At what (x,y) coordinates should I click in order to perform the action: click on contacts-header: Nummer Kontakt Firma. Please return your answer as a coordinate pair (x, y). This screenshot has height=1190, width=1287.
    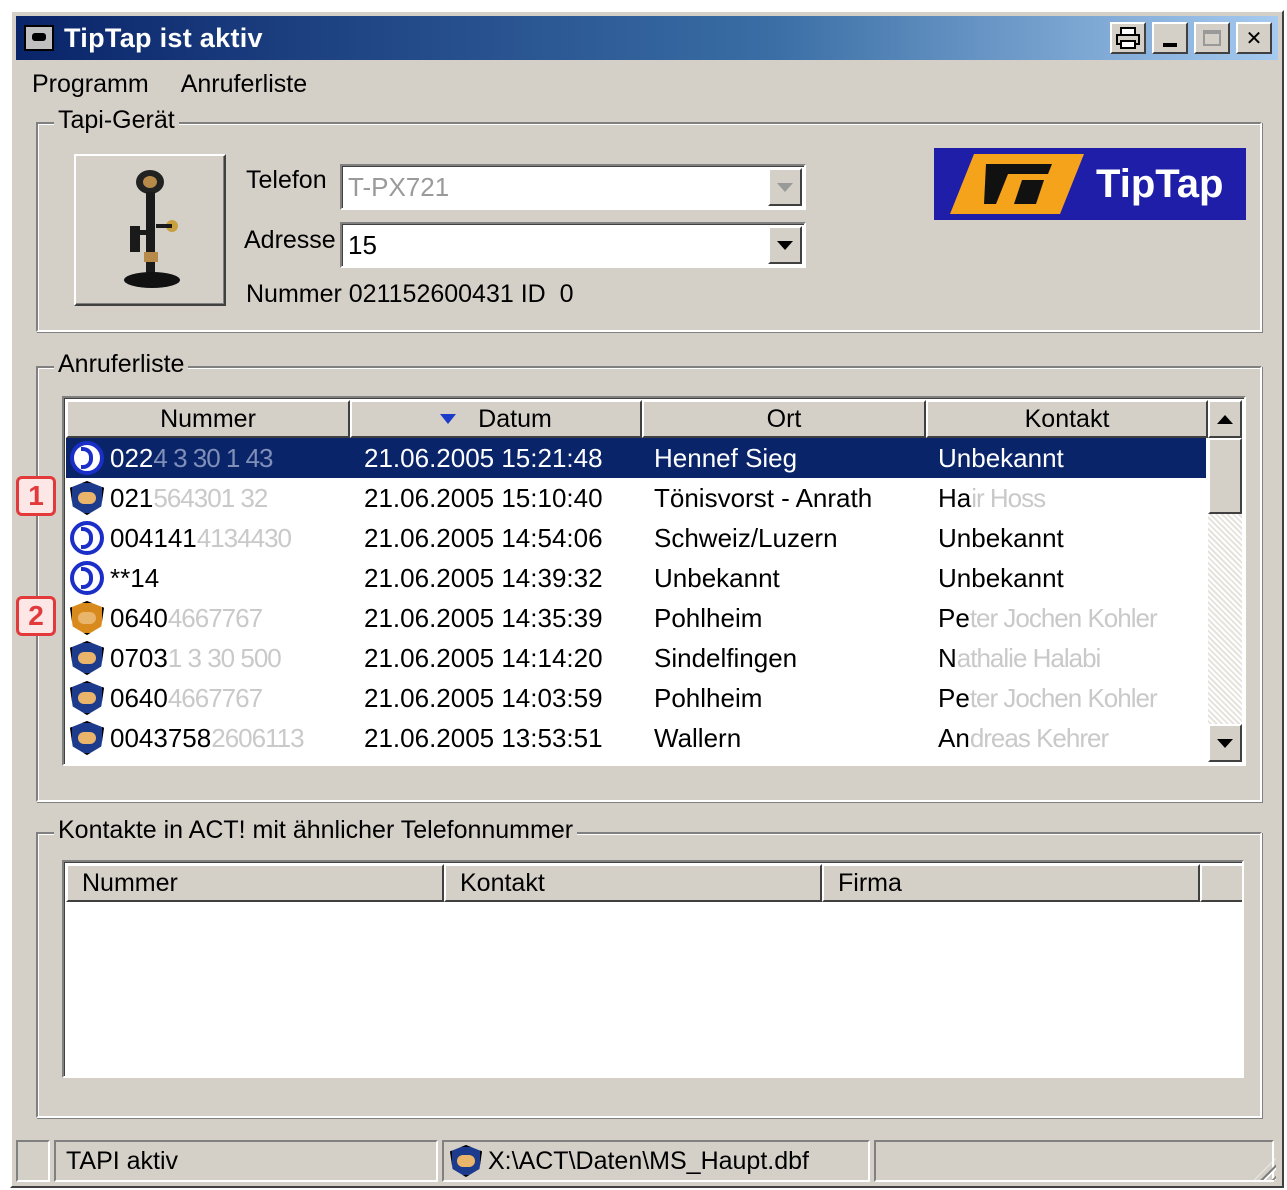
    Looking at the image, I should click on (654, 883).